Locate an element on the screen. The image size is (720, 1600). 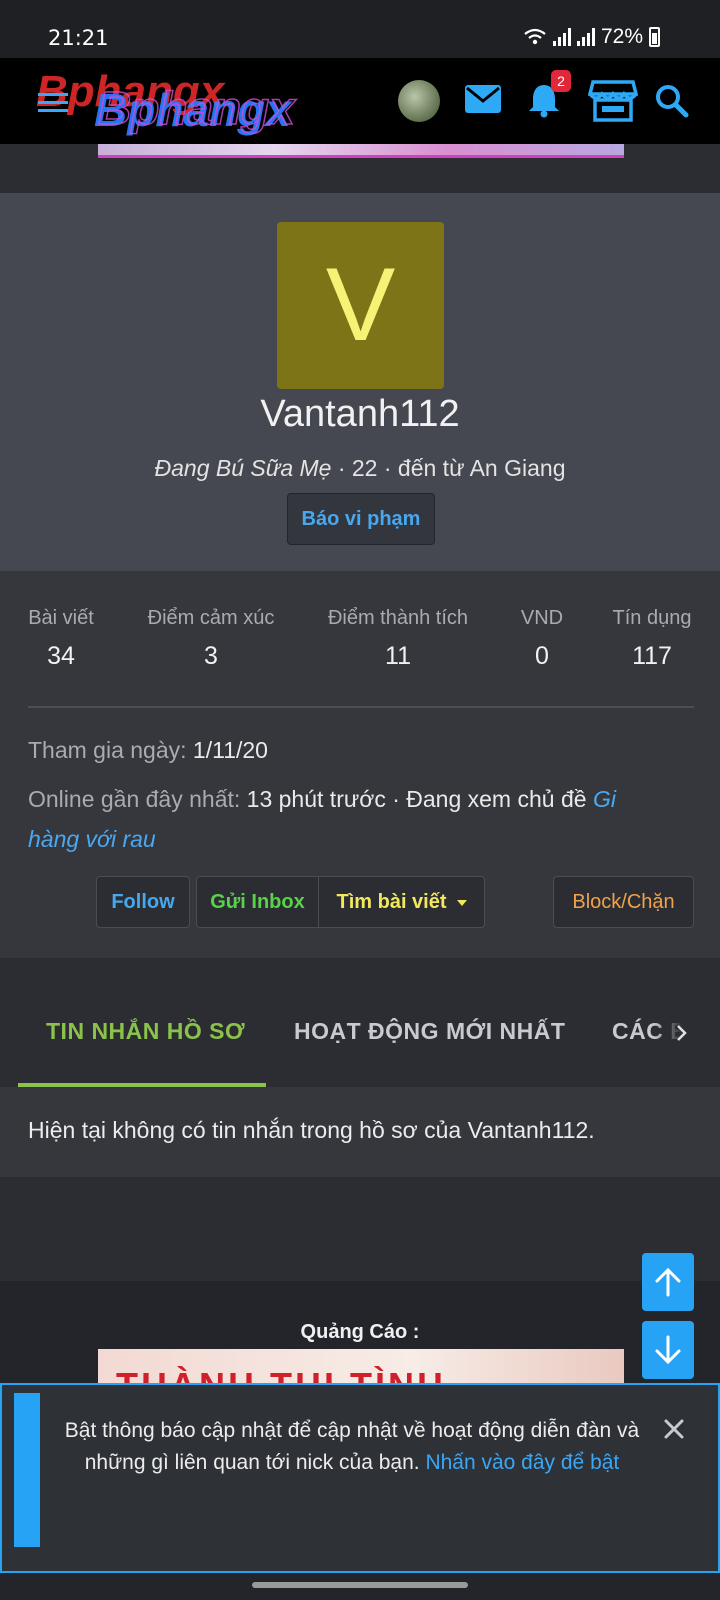
stat-label: Điểm thành tích is located at coordinates (398, 618).